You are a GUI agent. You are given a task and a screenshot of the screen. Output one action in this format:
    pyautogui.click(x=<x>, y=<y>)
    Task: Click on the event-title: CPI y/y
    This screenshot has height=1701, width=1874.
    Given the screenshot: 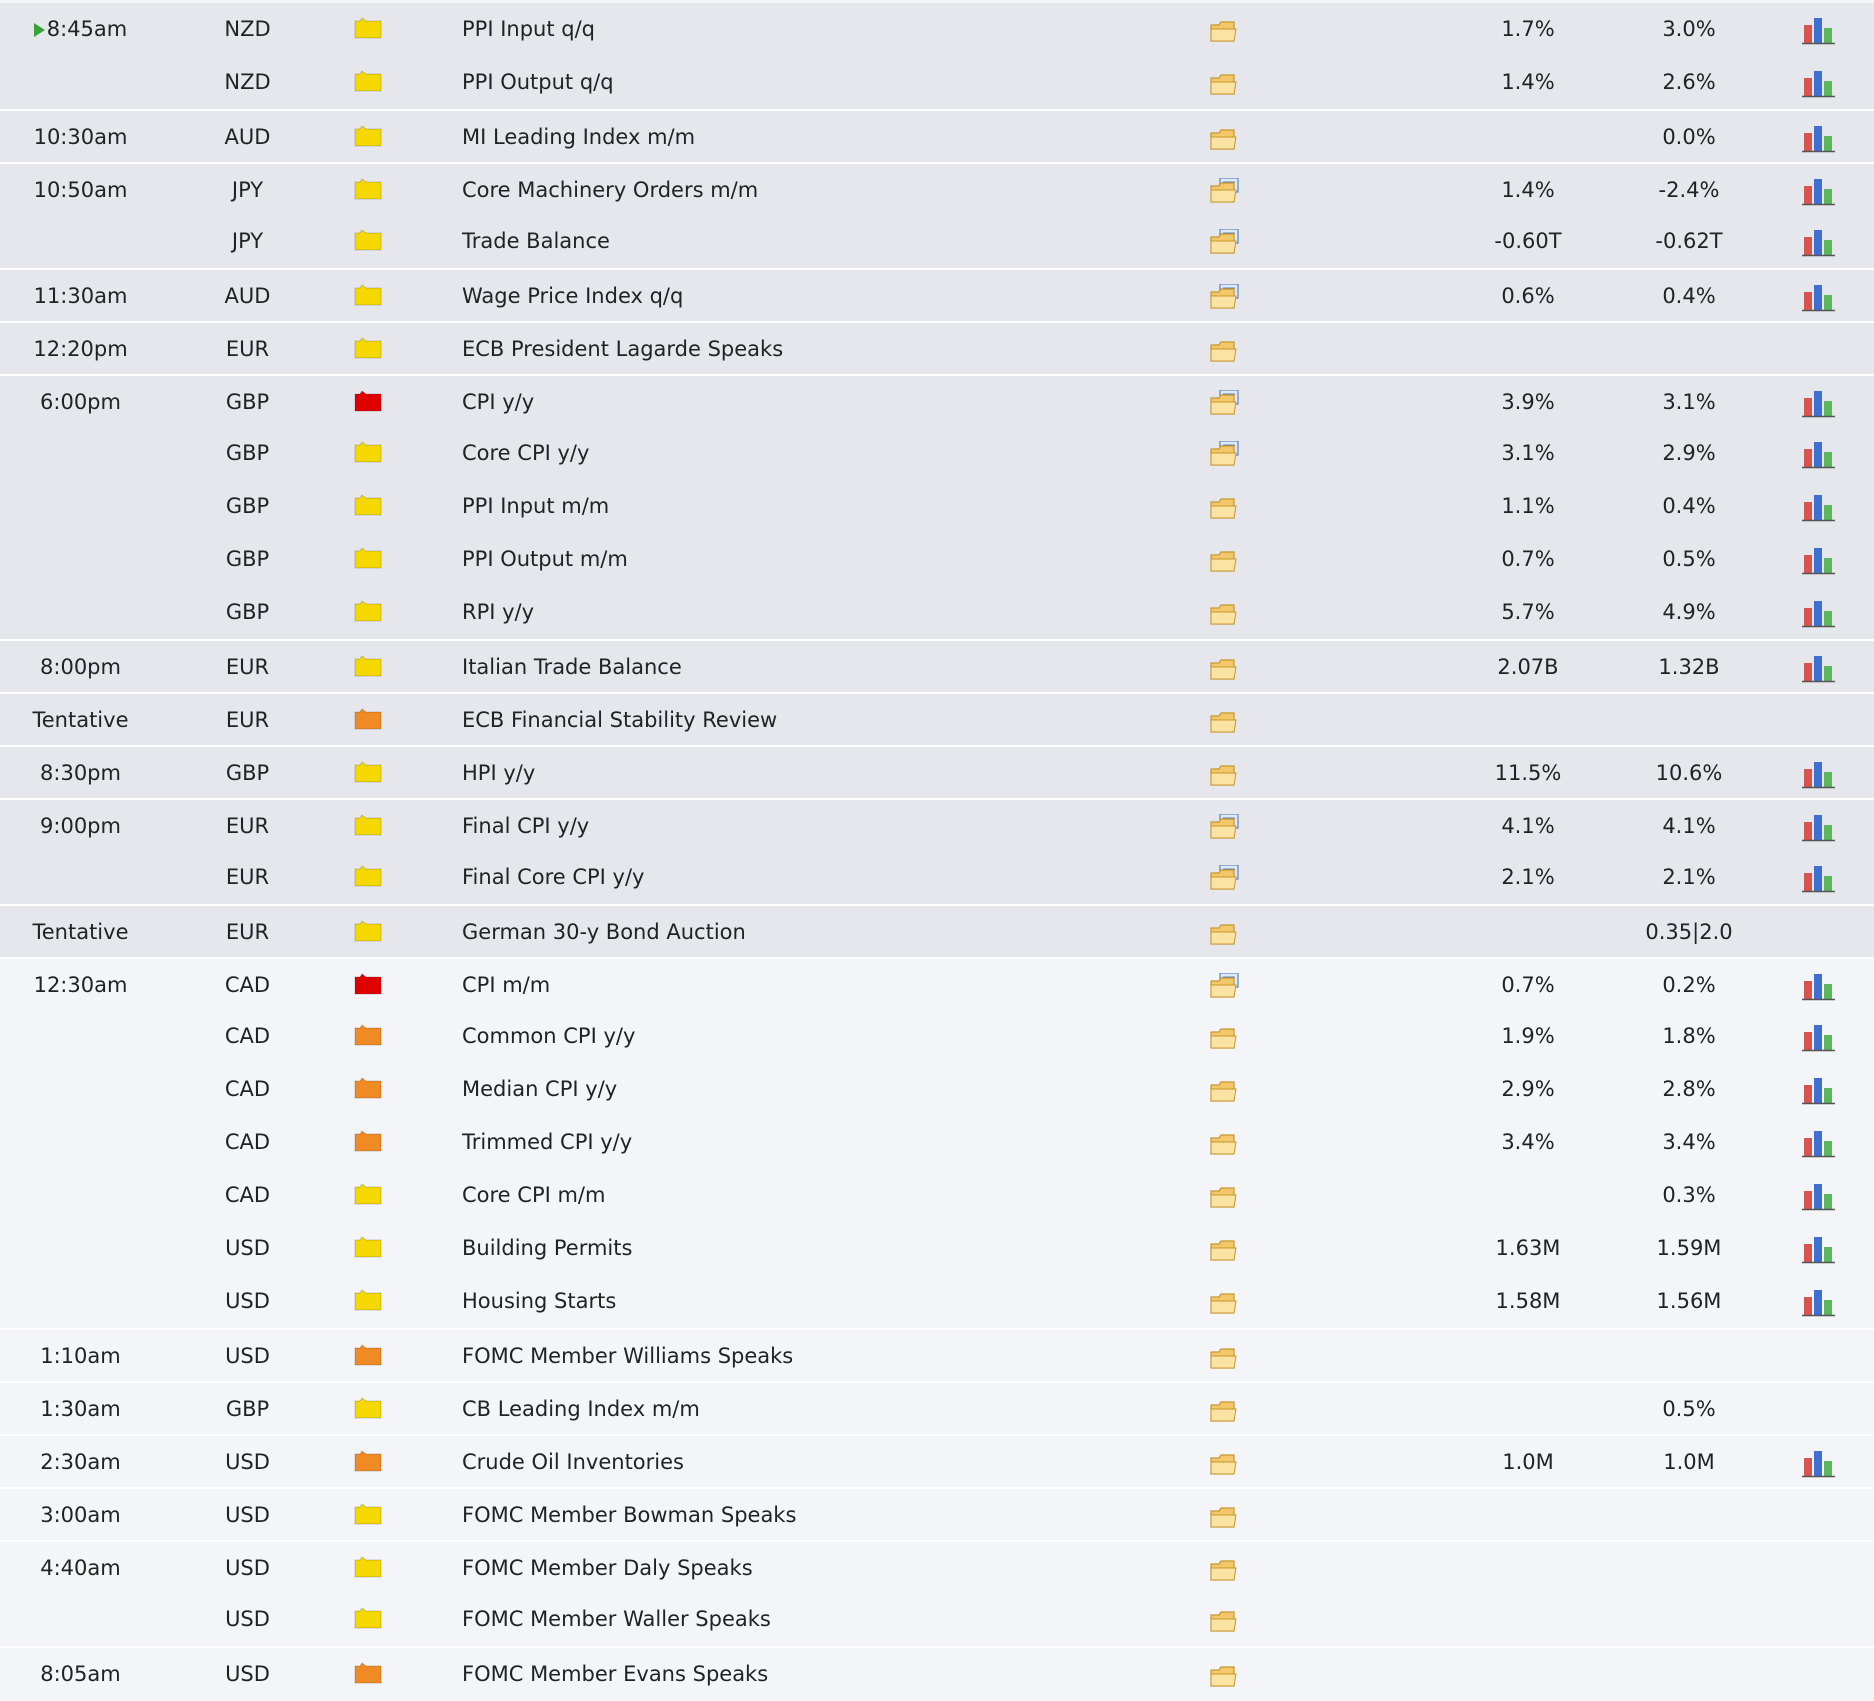 What is the action you would take?
    pyautogui.click(x=812, y=402)
    